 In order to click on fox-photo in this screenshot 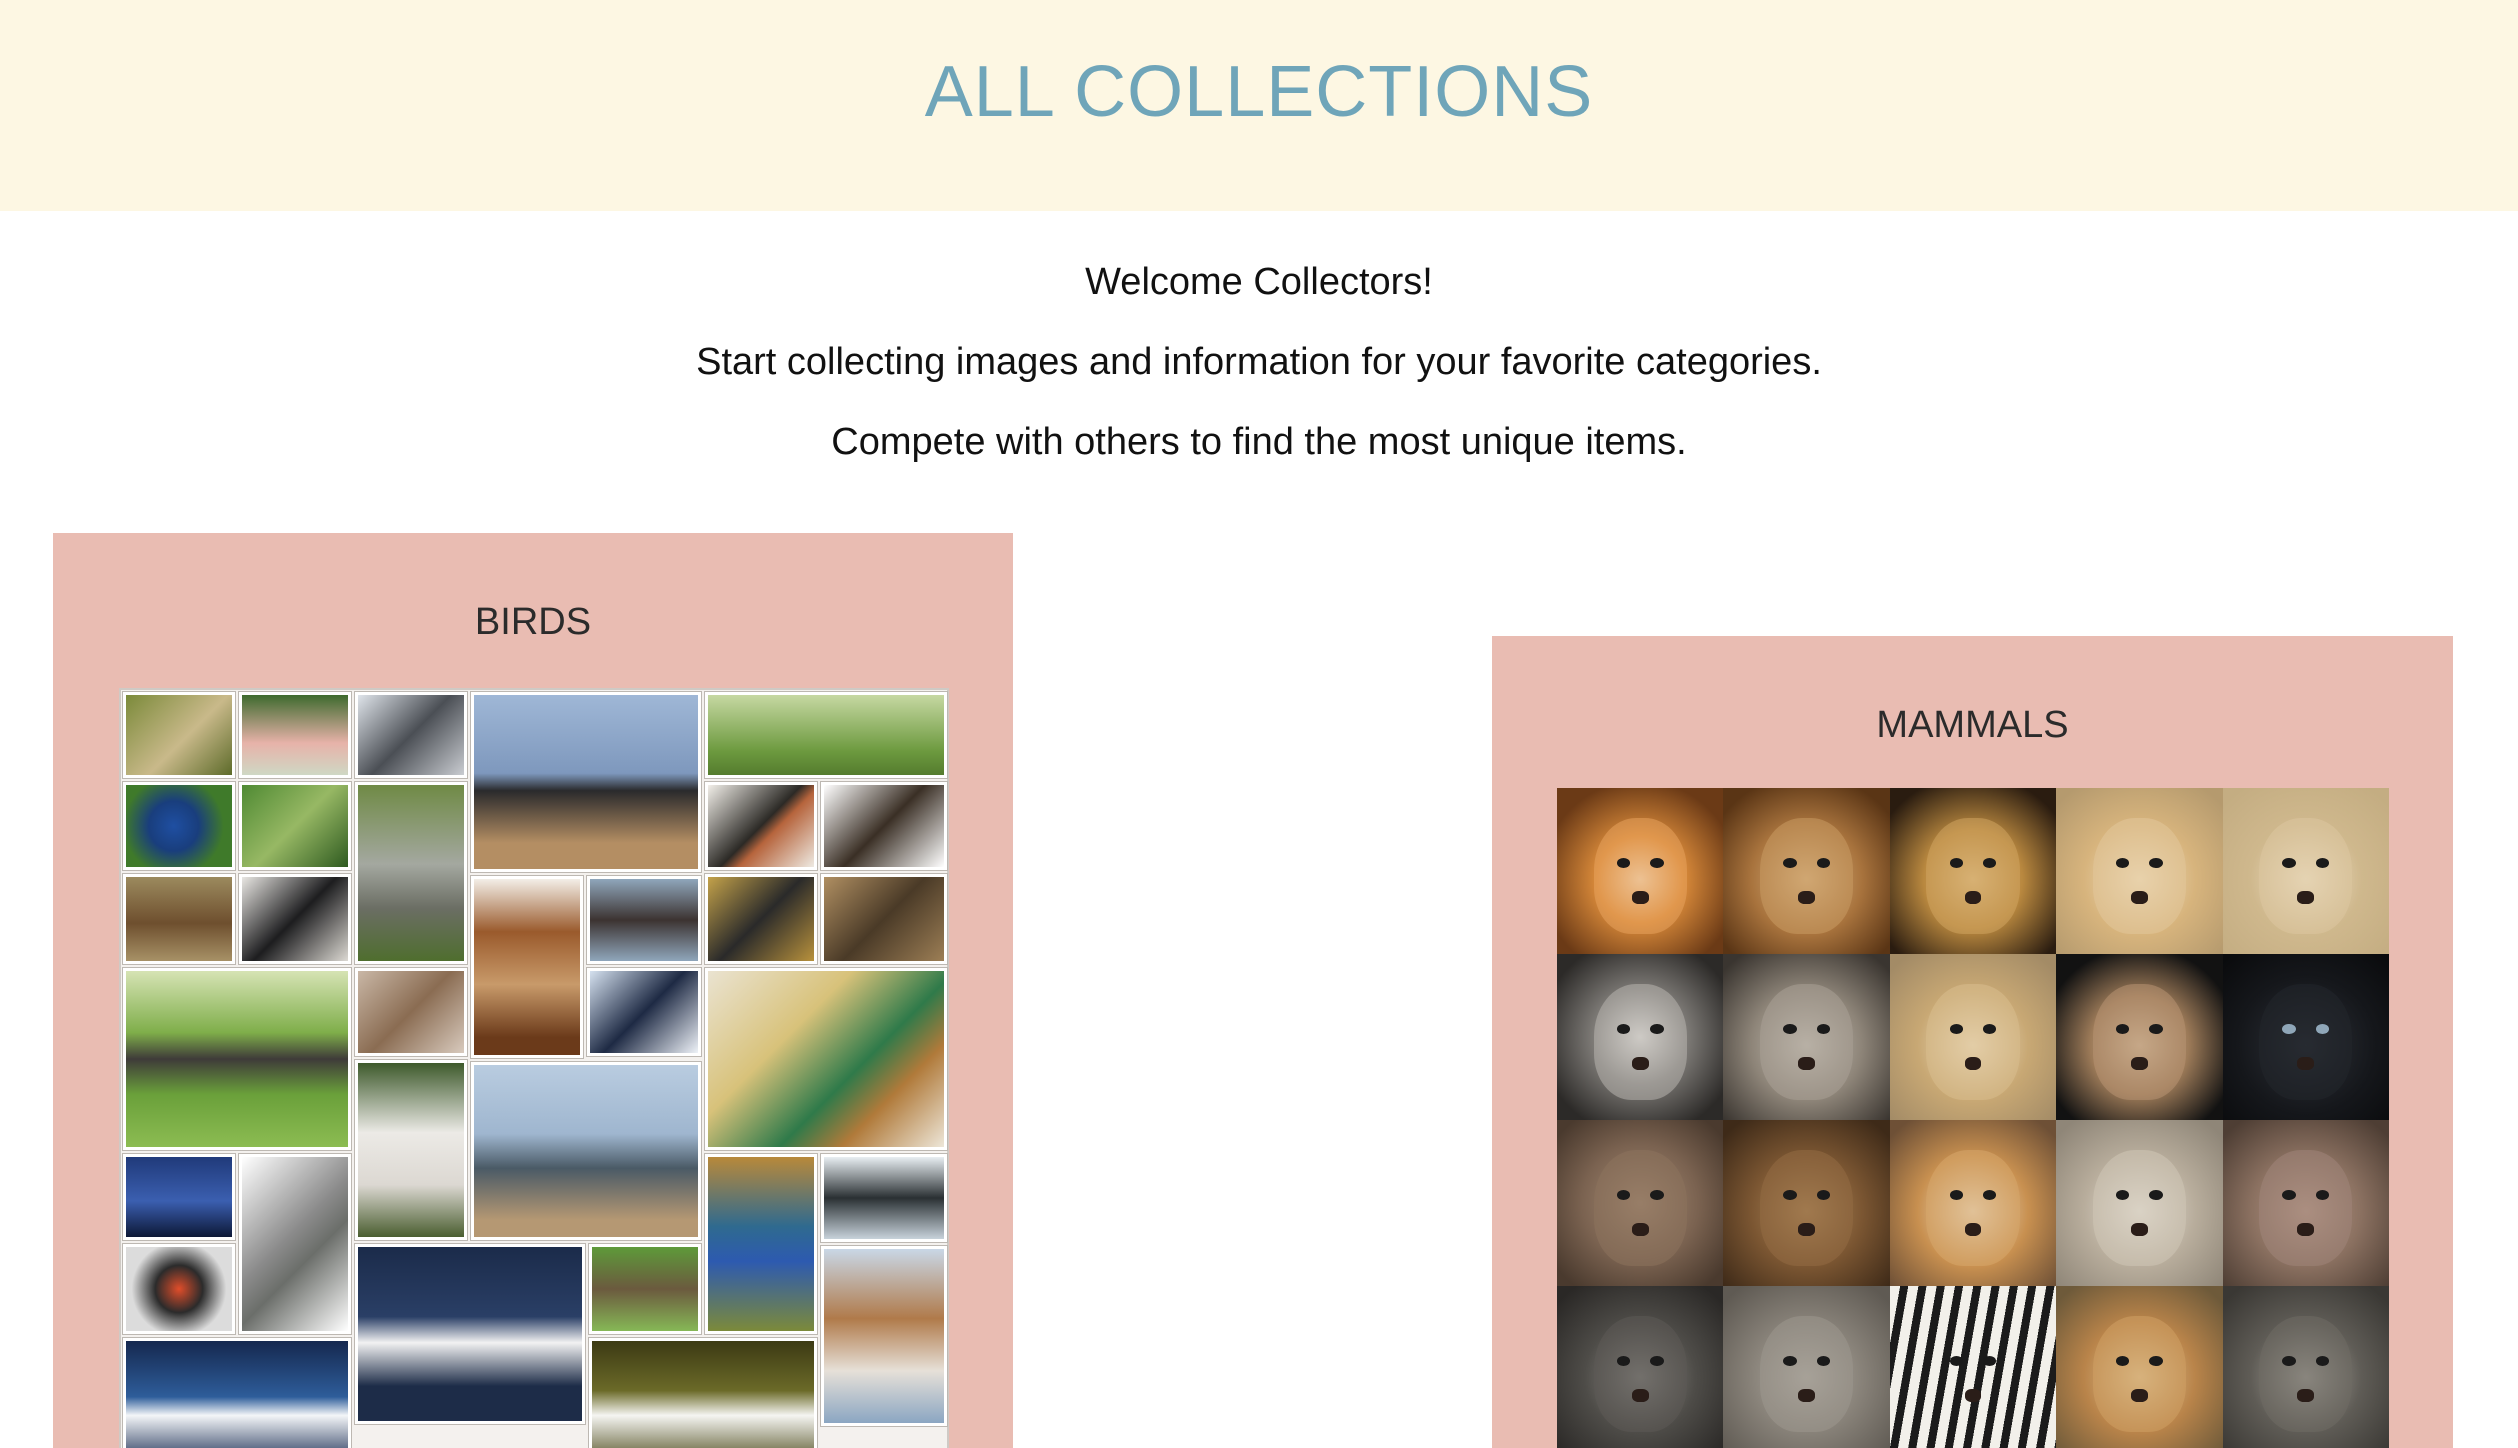, I will do `click(1973, 1203)`.